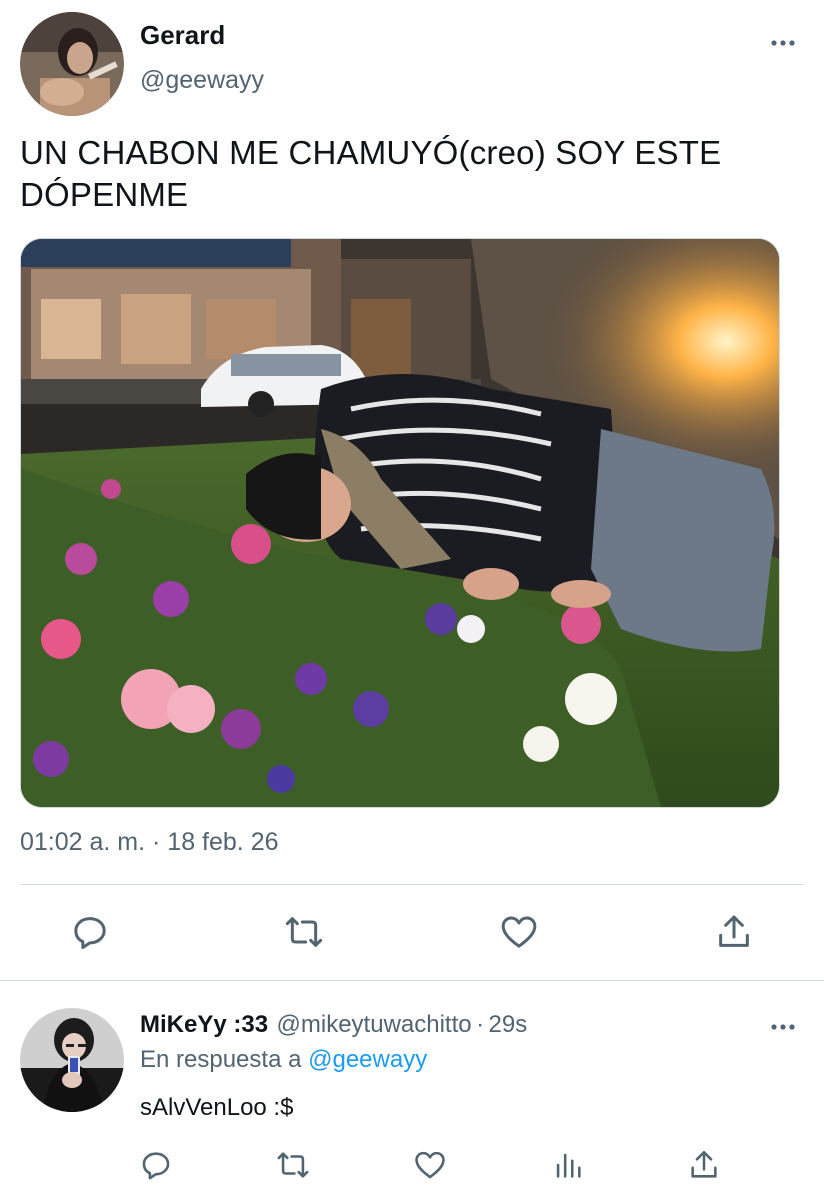 This screenshot has height=1200, width=824. Describe the element at coordinates (412, 884) in the screenshot. I see `divider-top` at that location.